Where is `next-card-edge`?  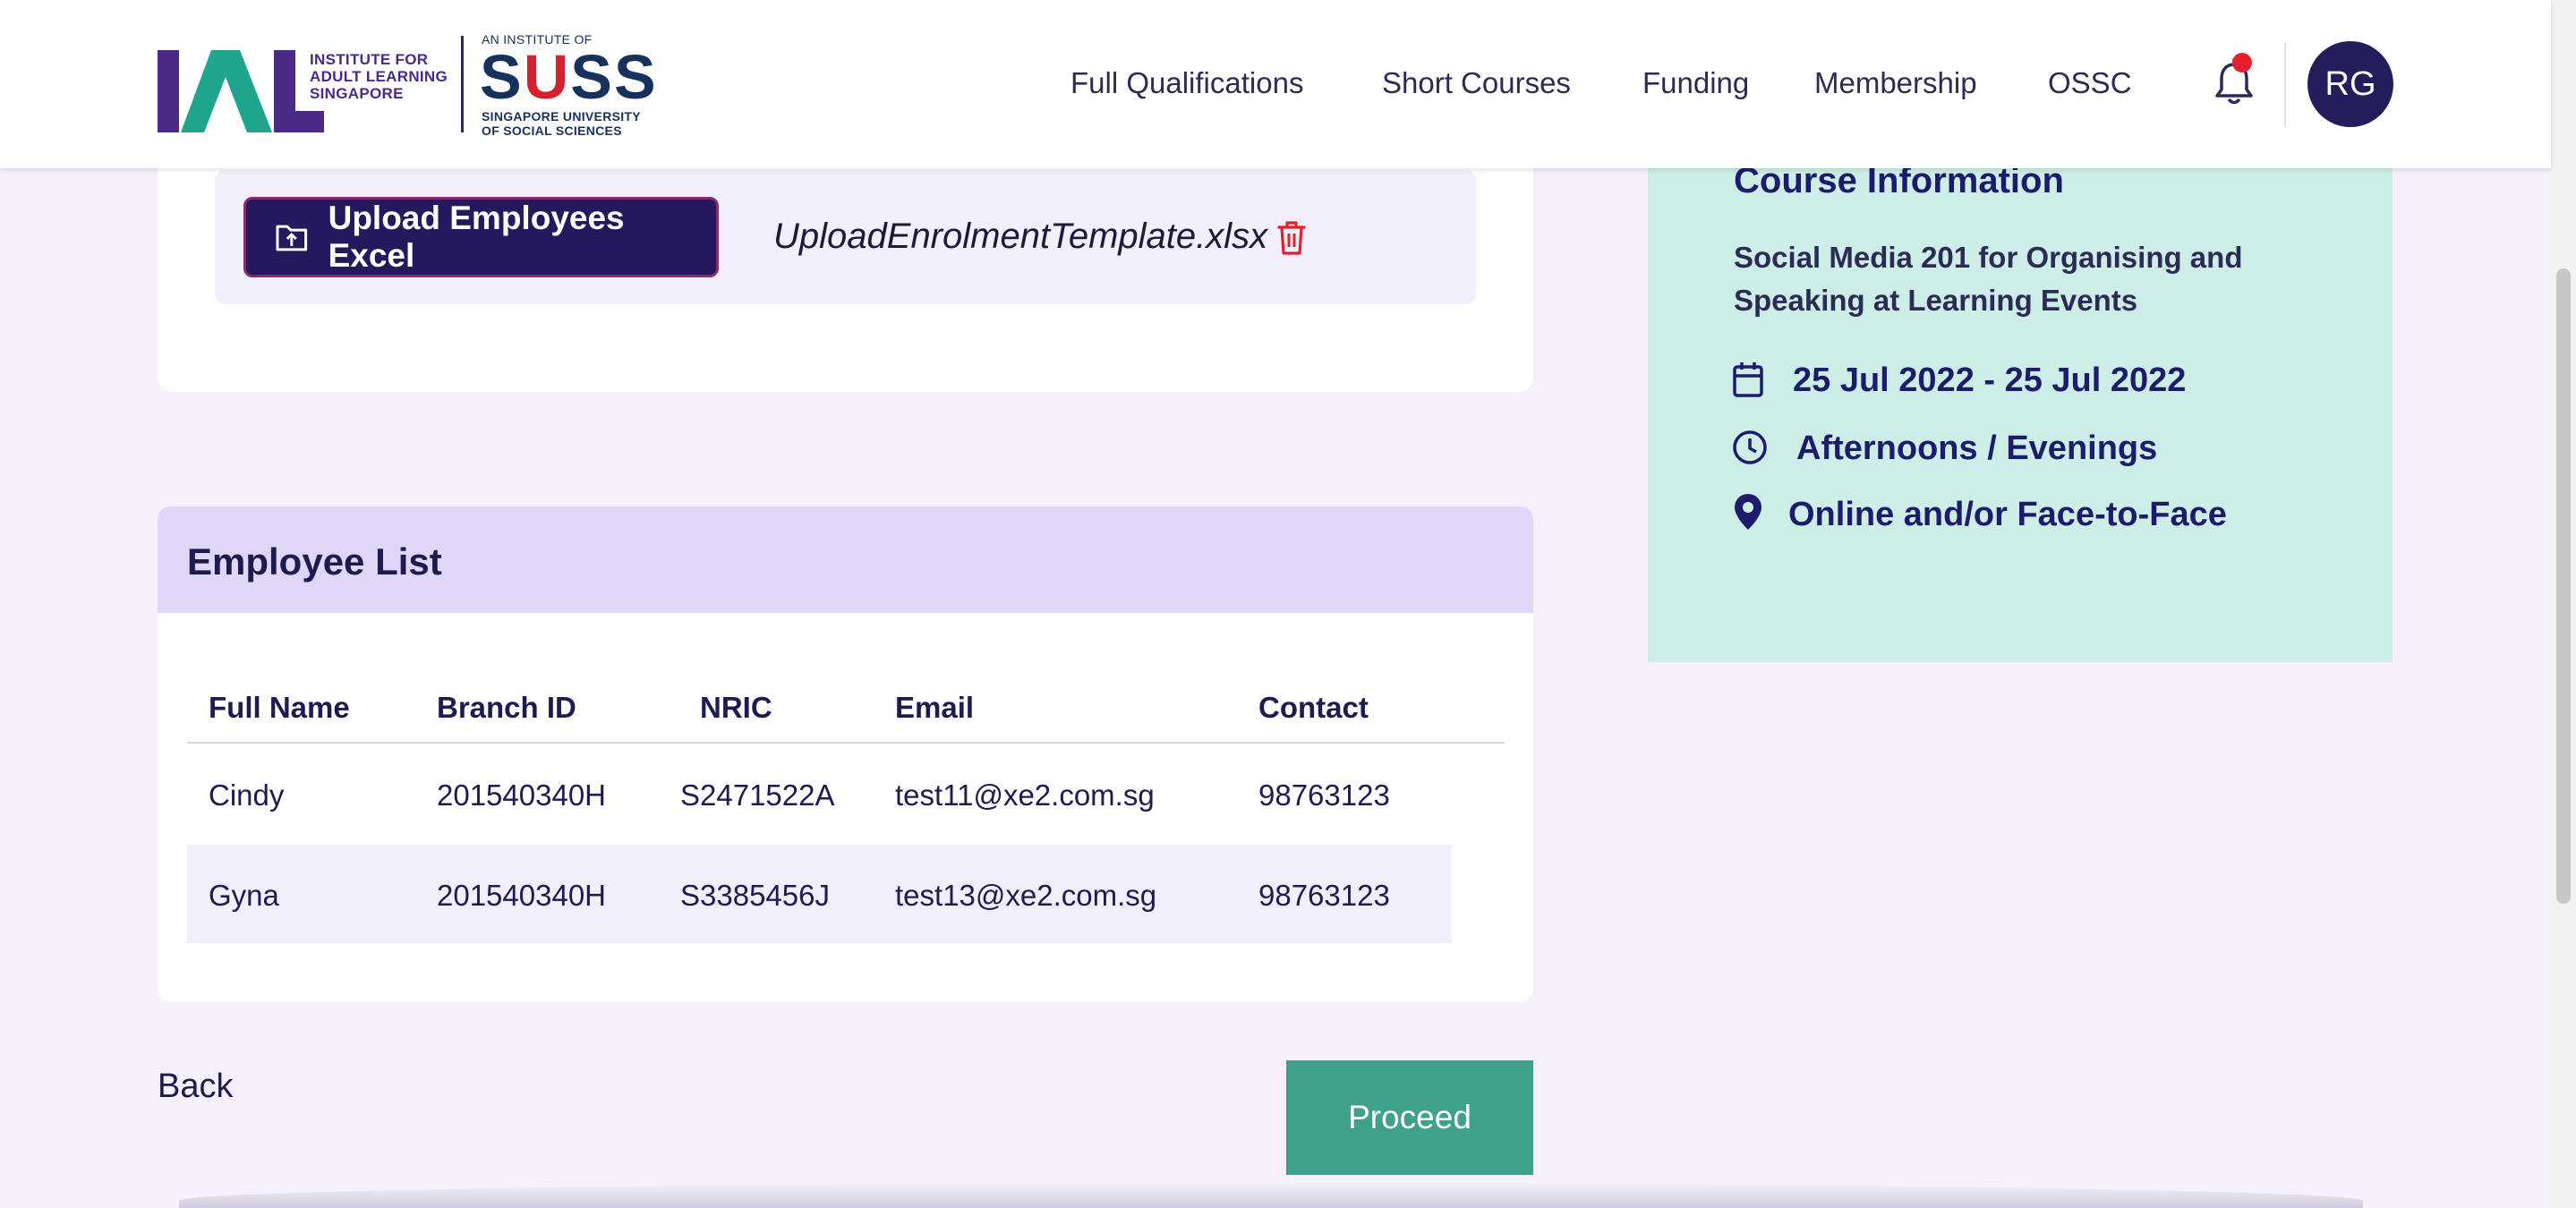
next-card-edge is located at coordinates (1271, 1195).